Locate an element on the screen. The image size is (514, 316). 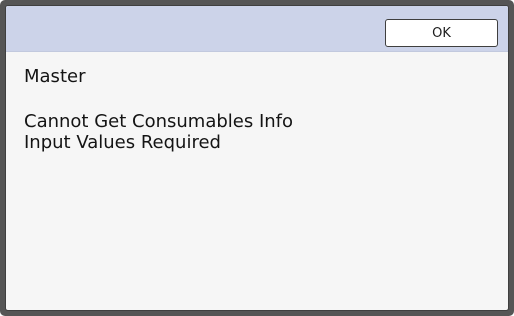
ok-button: OK is located at coordinates (441, 33).